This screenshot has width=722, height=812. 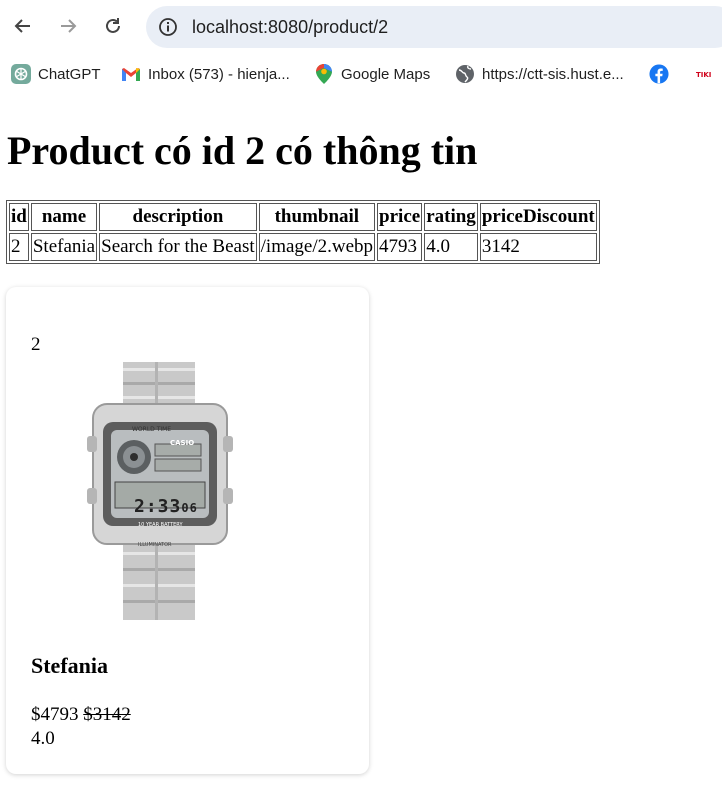 I want to click on column-header-price: price, so click(x=400, y=217).